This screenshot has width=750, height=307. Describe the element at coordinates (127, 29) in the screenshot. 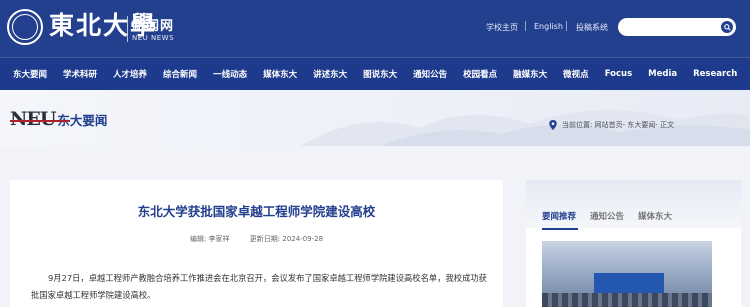

I see `logo-divider` at that location.